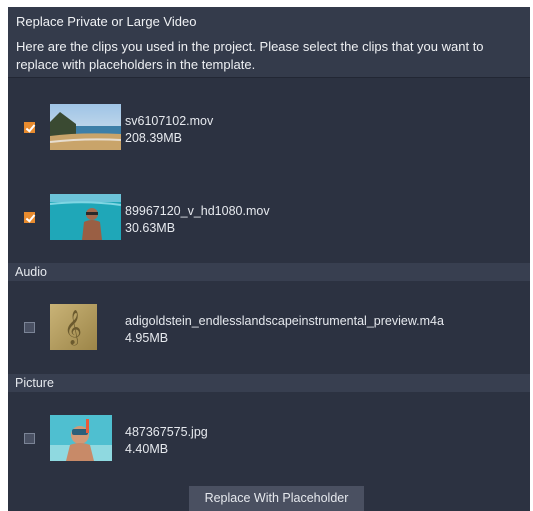 Image resolution: width=533 pixels, height=511 pixels. I want to click on clip-filename: sv6107102.mov, so click(169, 121).